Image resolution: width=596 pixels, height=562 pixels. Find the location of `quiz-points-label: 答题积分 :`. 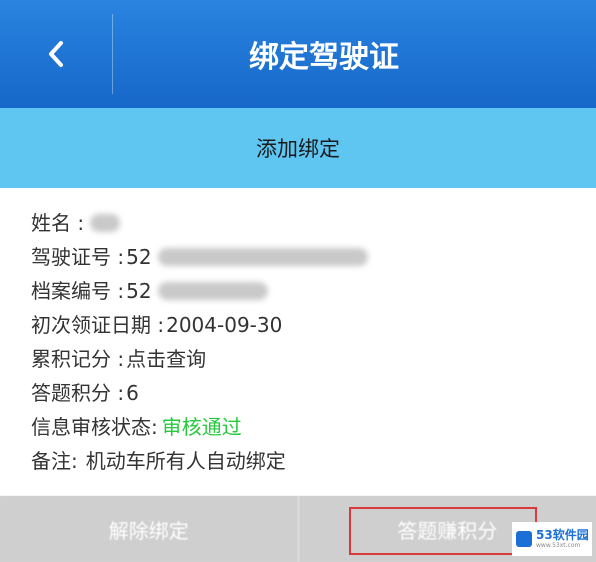

quiz-points-label: 答题积分 : is located at coordinates (78, 393).